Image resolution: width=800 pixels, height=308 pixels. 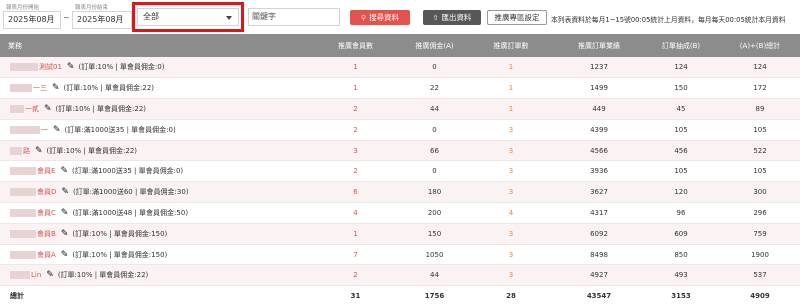 I want to click on total-cut: 3153, so click(x=681, y=295).